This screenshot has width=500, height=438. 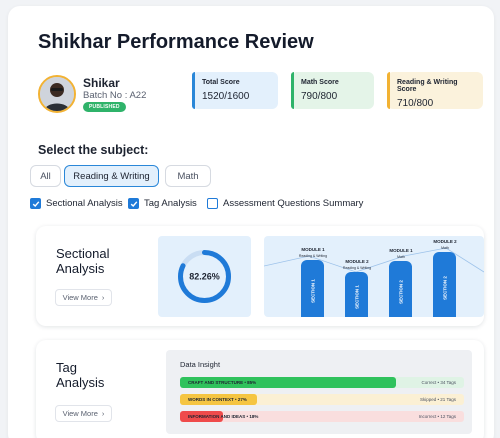 I want to click on tag-row-stat: Incorrect • 12 Tags, so click(x=437, y=416).